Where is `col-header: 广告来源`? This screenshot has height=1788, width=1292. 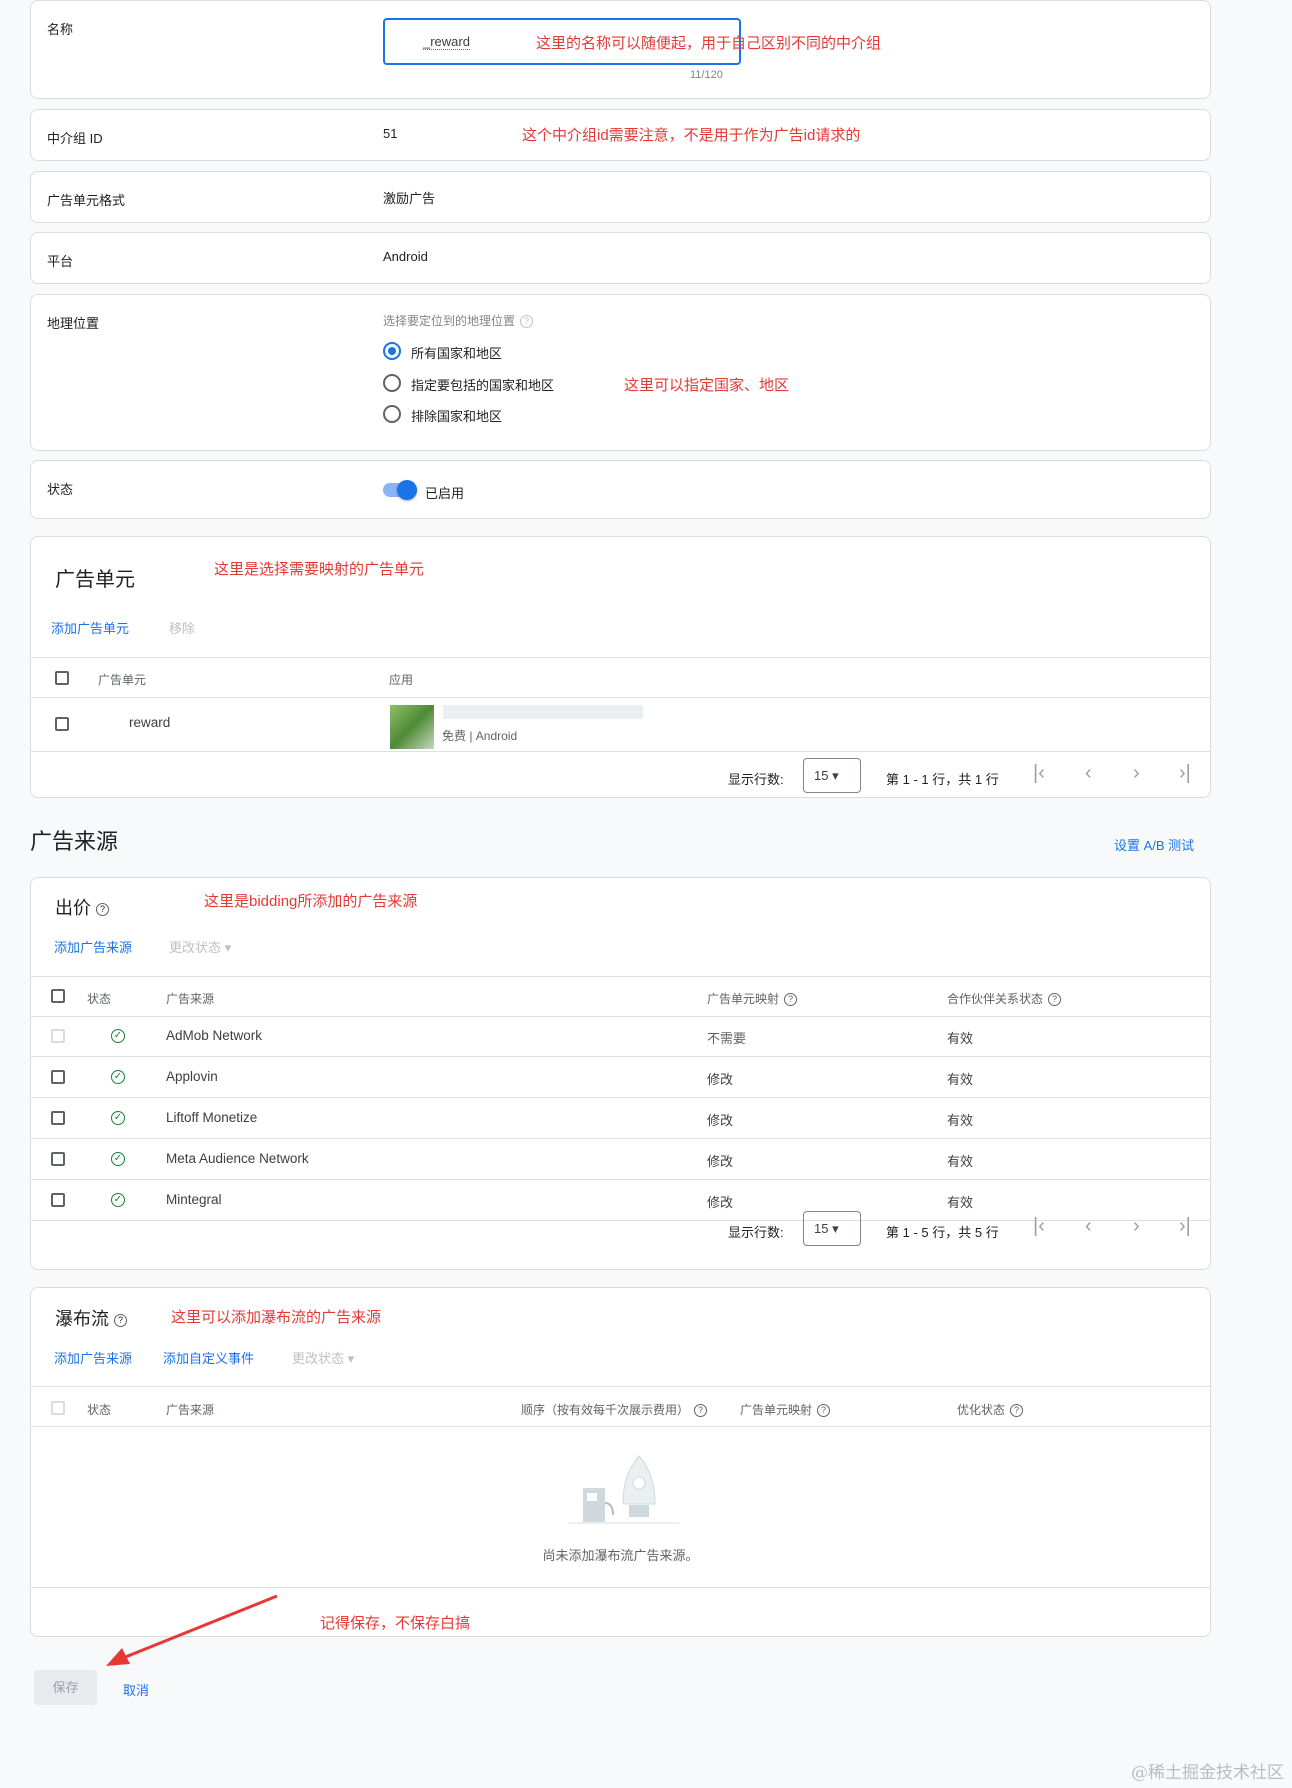
col-header: 广告来源 is located at coordinates (190, 999).